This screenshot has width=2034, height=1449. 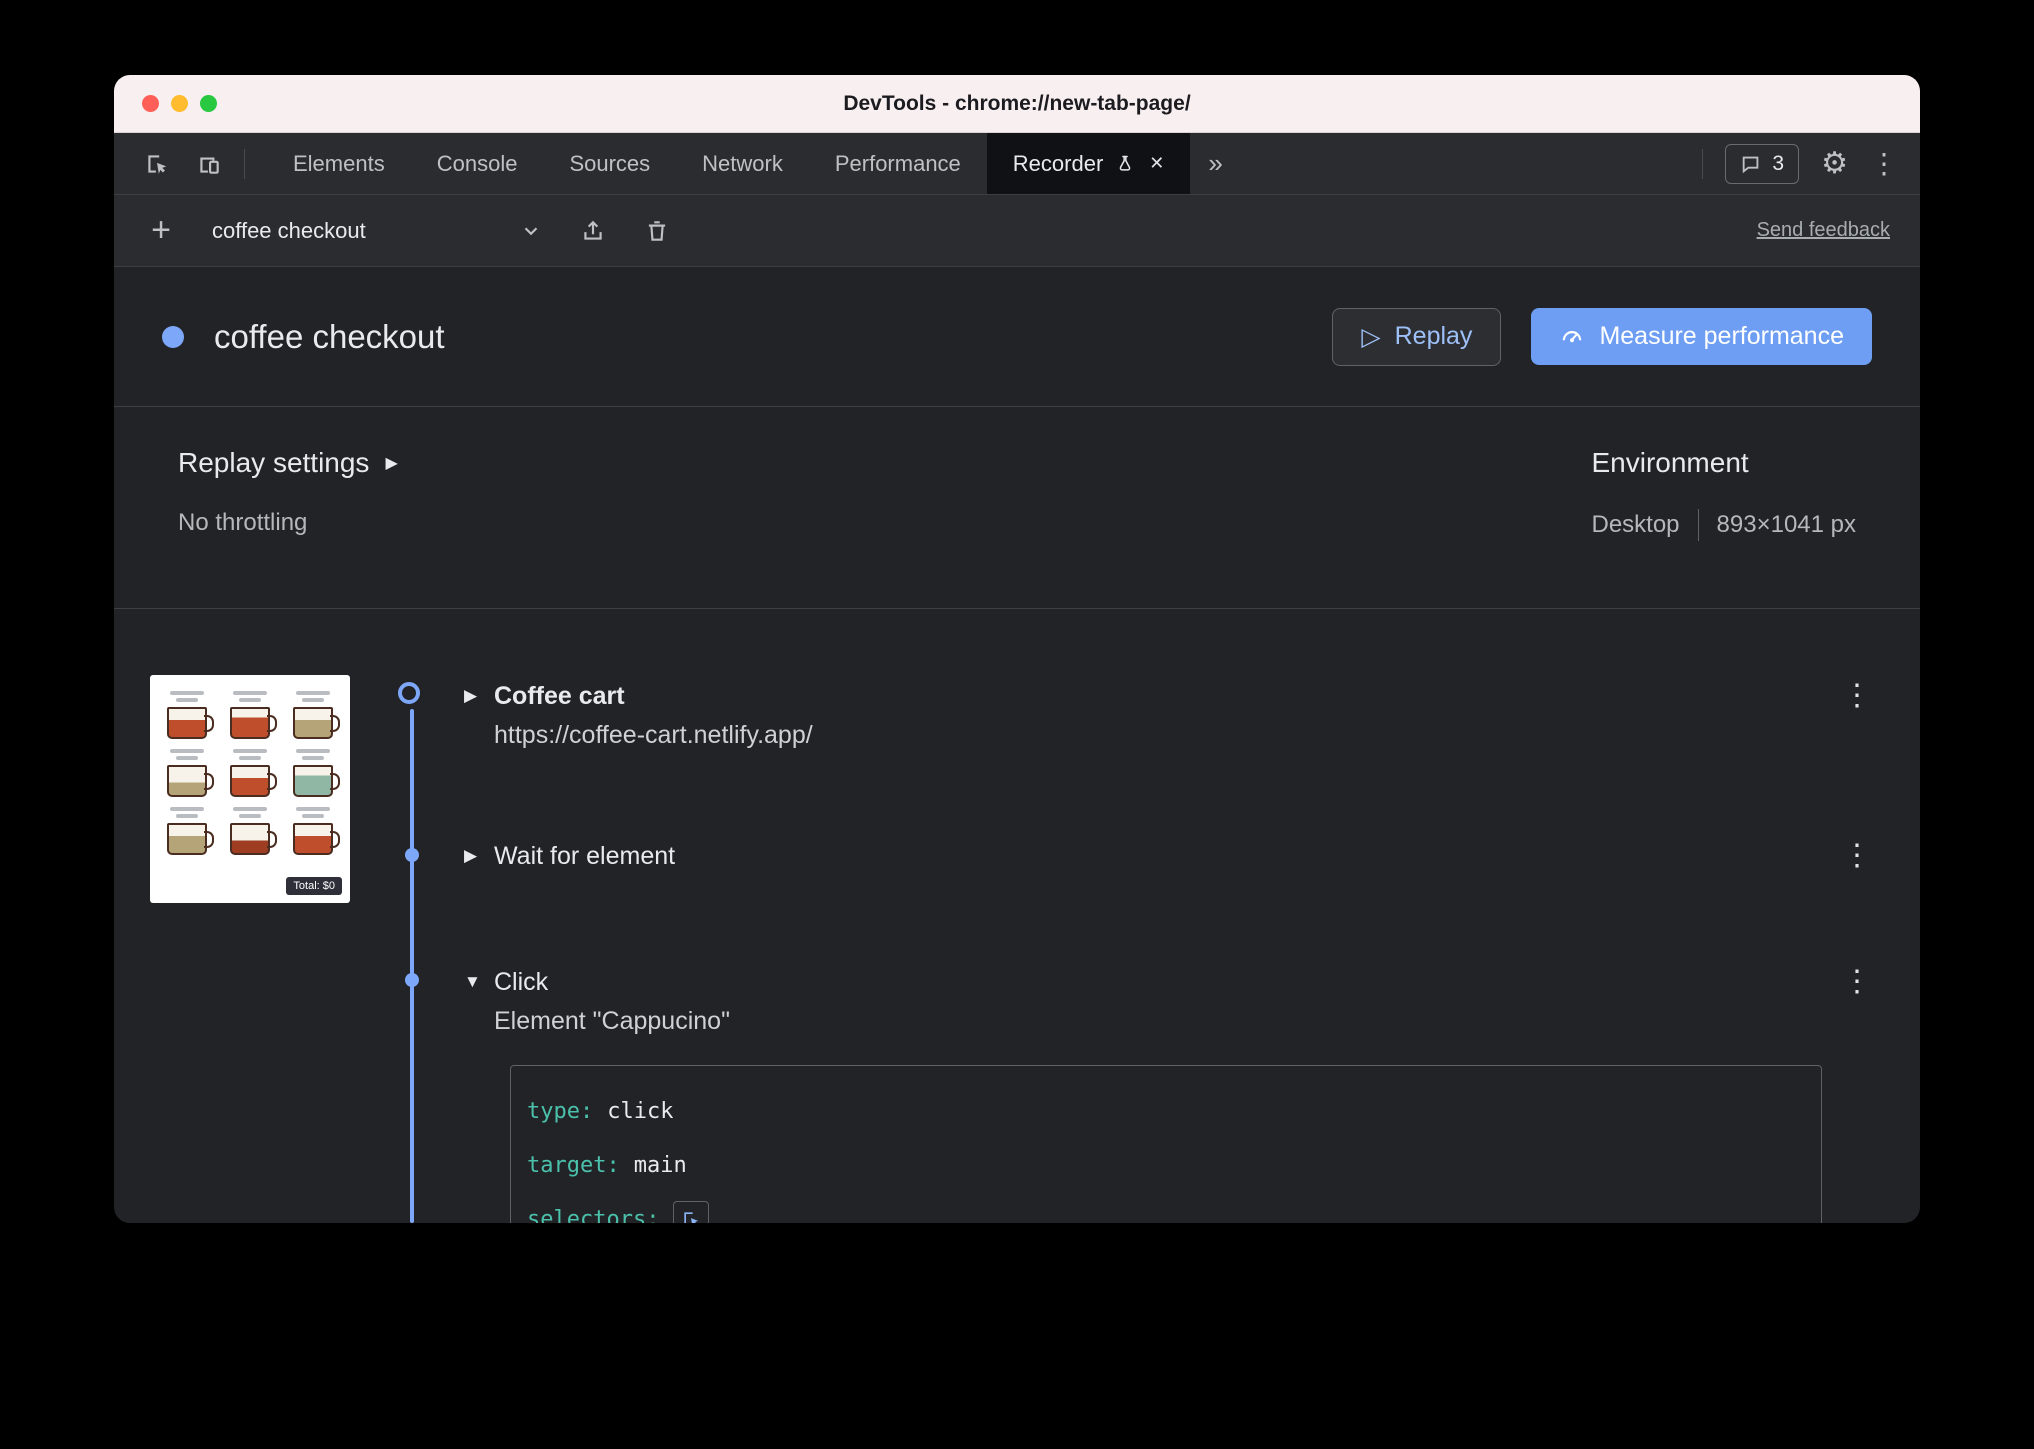 I want to click on messages-count: 3, so click(x=1778, y=163).